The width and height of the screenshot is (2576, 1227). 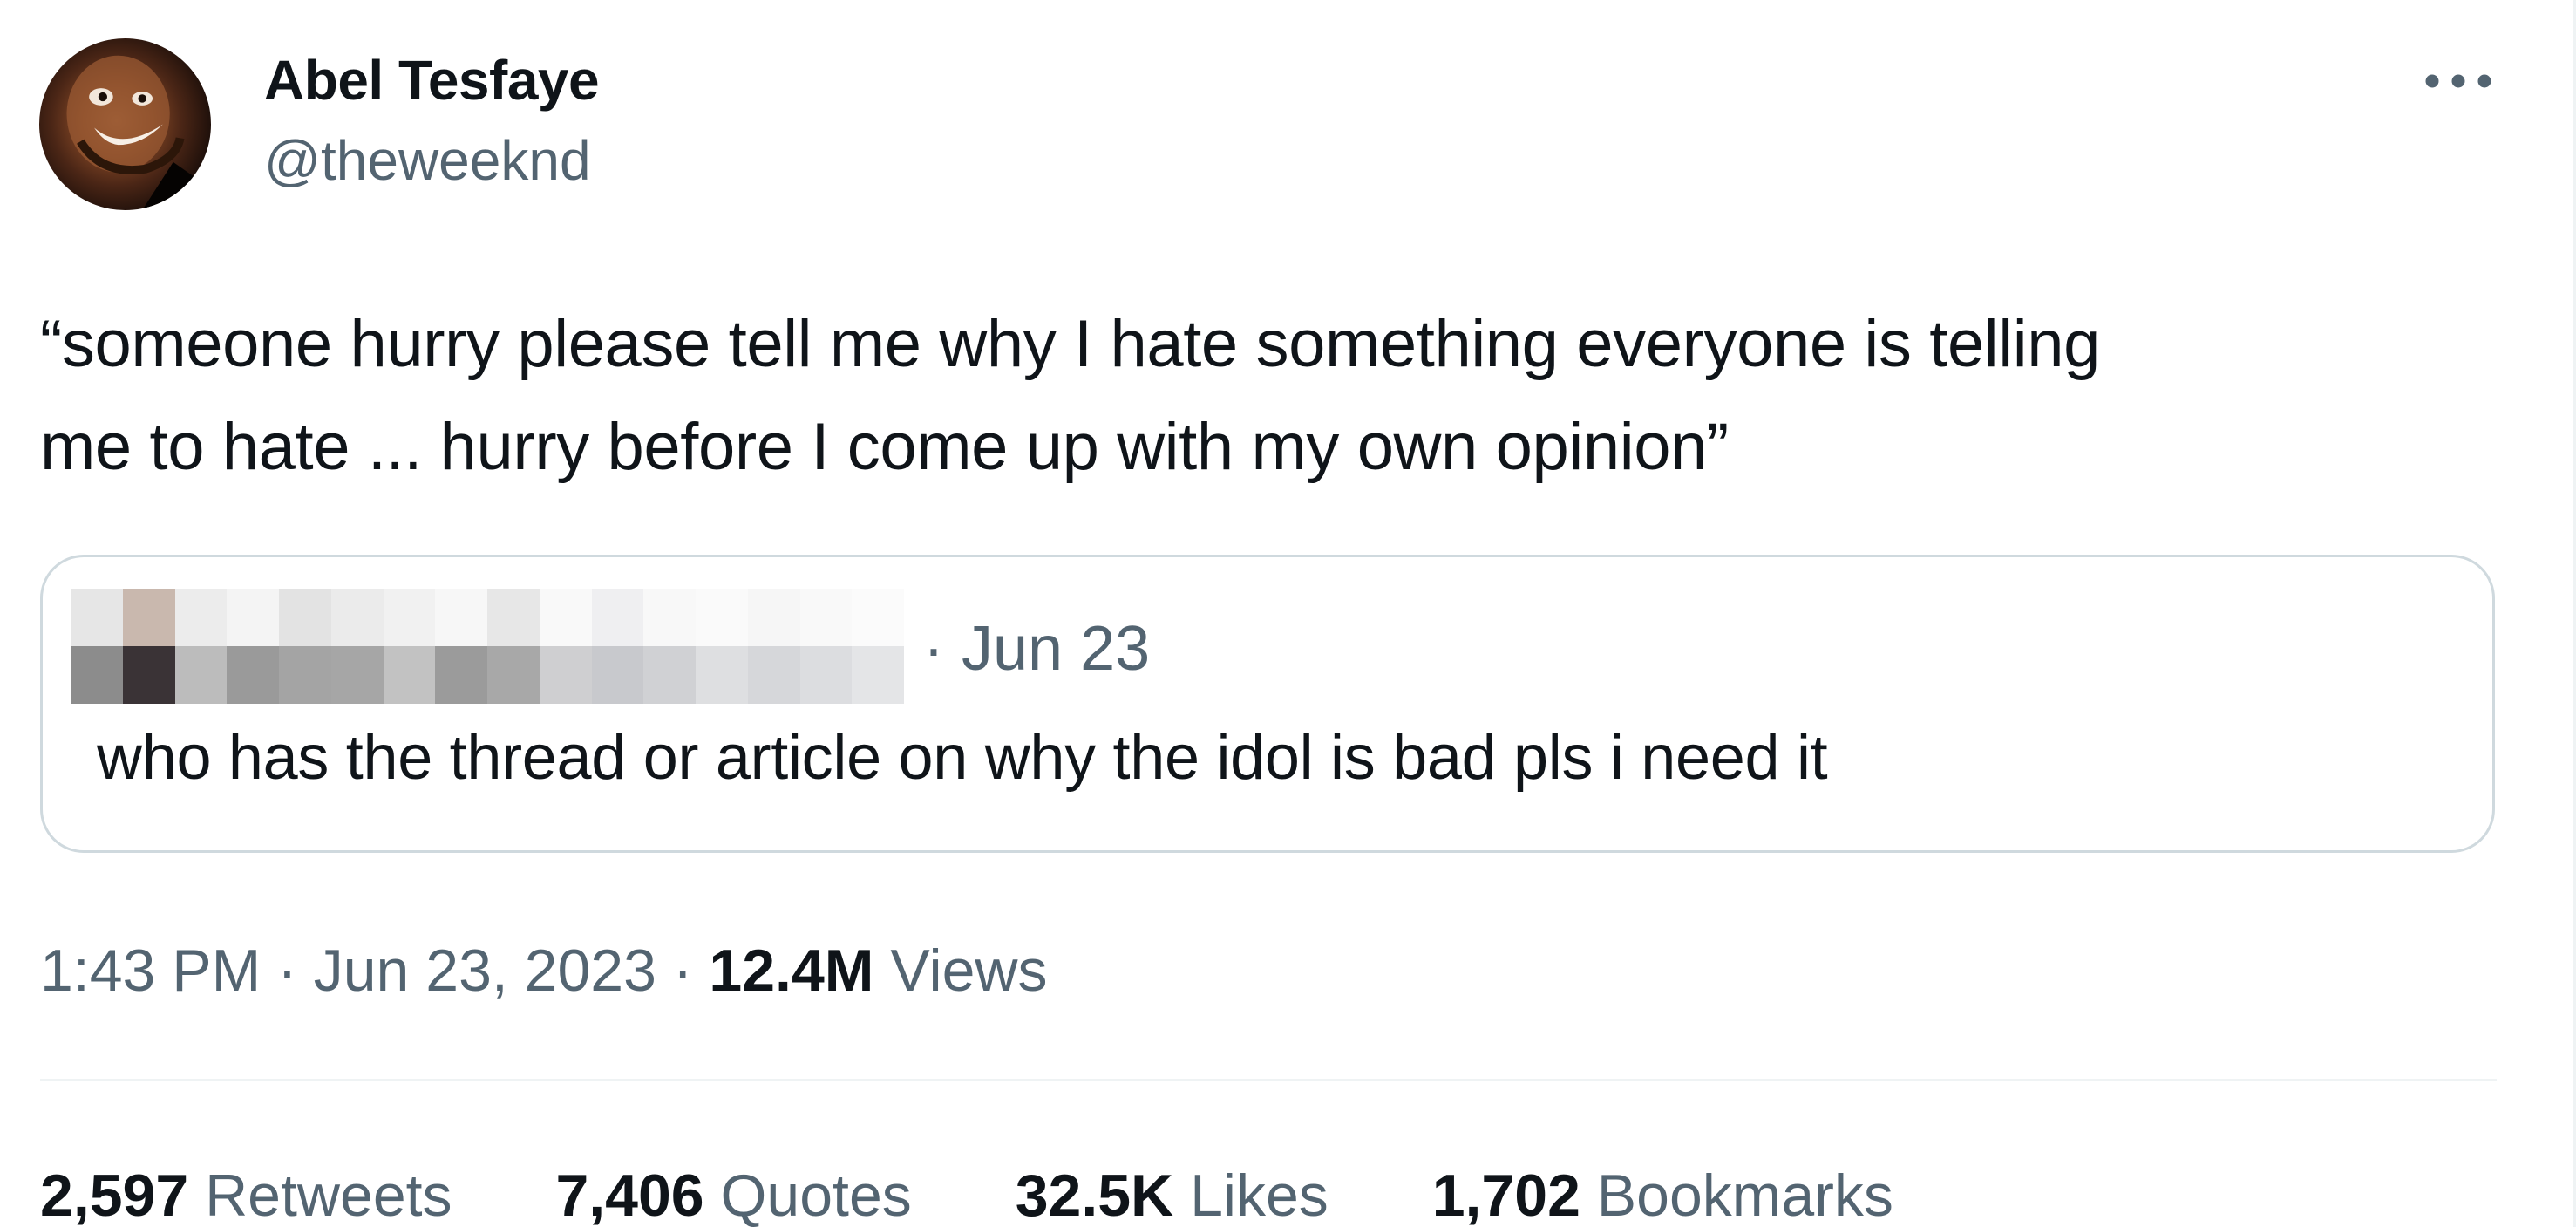 I want to click on author-info: Abel Tesfaye @theweeknd, so click(x=432, y=120).